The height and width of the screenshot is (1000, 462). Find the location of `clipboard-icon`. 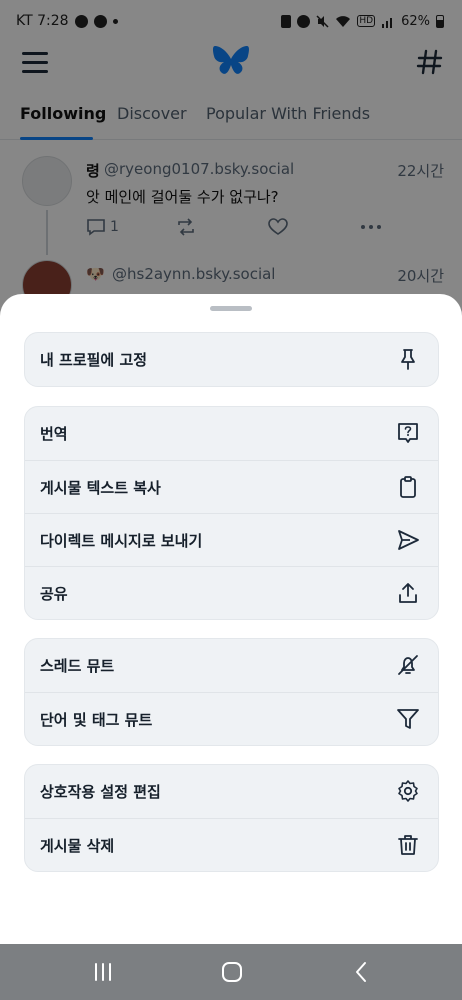

clipboard-icon is located at coordinates (408, 487).